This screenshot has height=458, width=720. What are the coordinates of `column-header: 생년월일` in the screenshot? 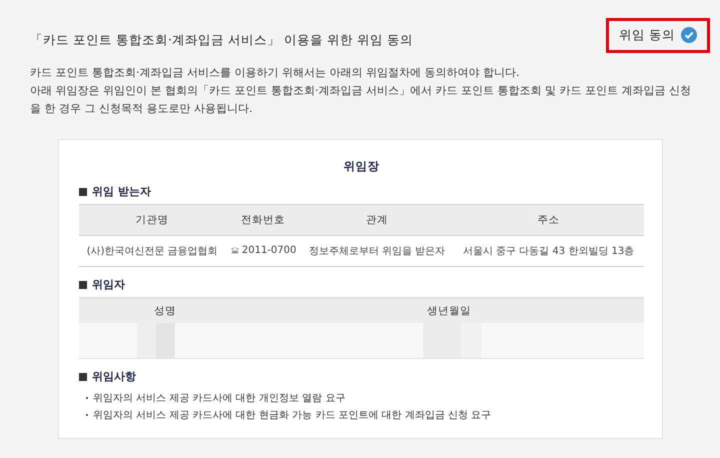 It's located at (449, 311).